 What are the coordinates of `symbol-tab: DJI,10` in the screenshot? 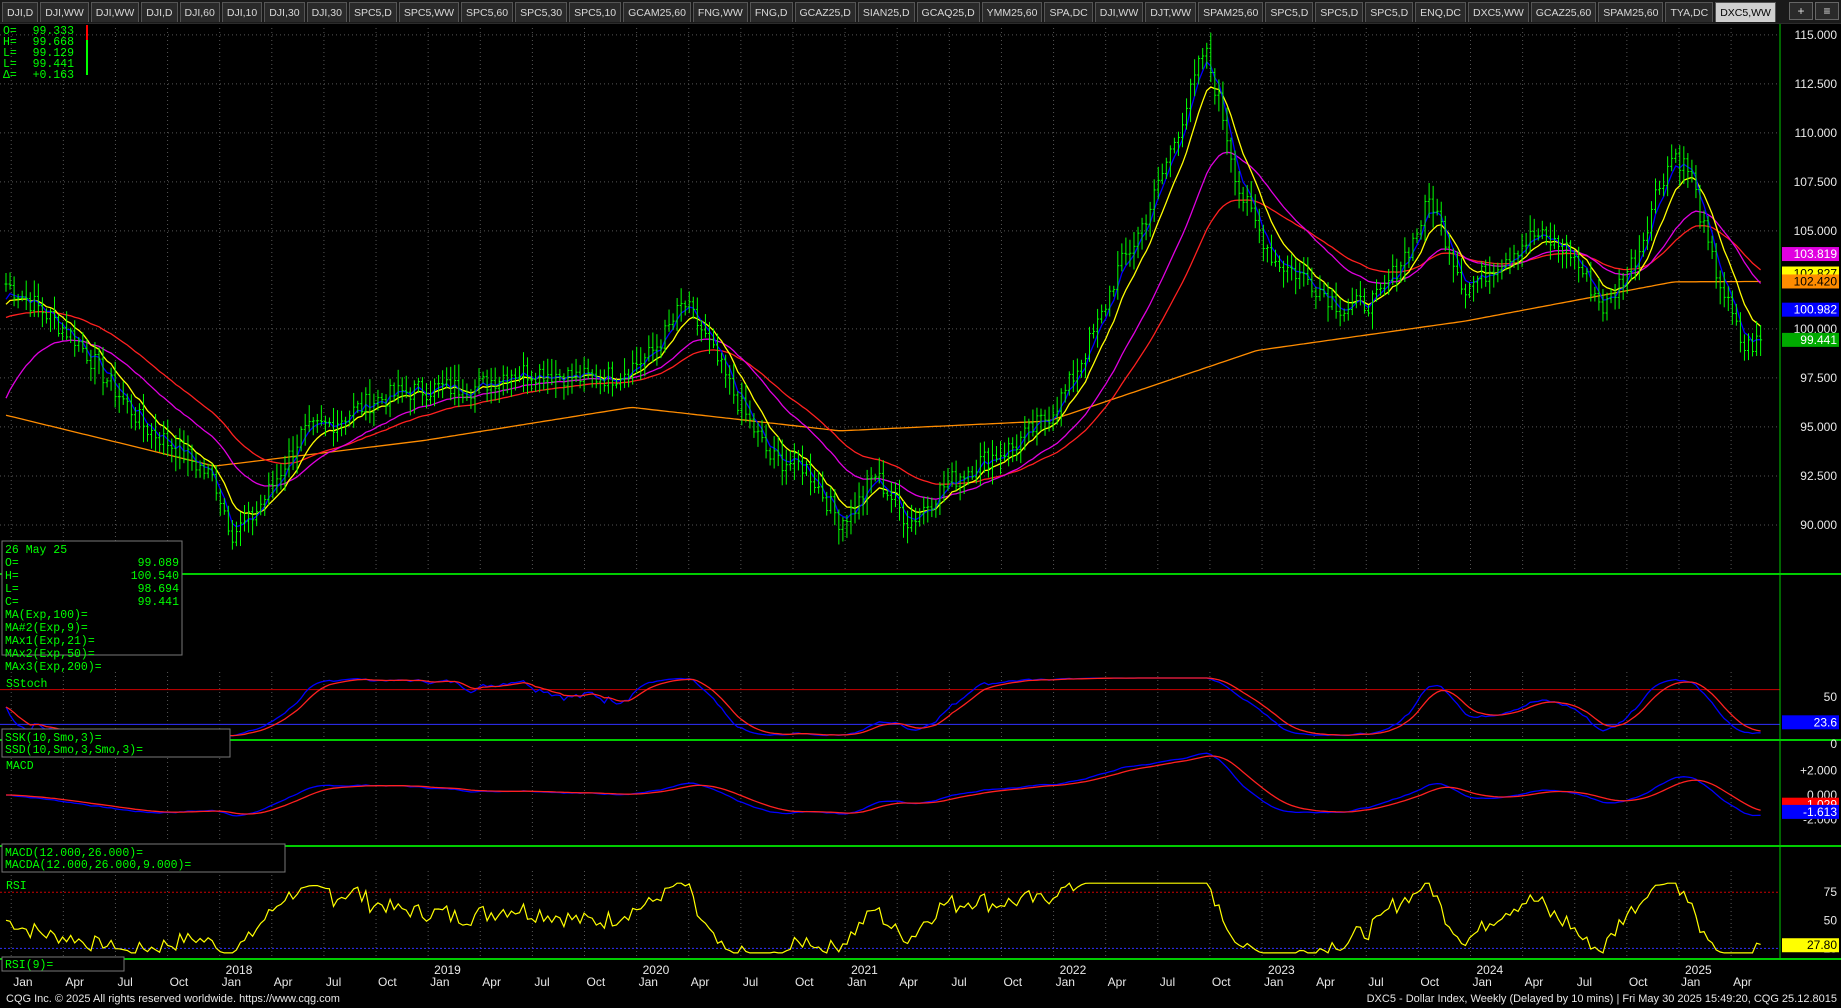 It's located at (242, 12).